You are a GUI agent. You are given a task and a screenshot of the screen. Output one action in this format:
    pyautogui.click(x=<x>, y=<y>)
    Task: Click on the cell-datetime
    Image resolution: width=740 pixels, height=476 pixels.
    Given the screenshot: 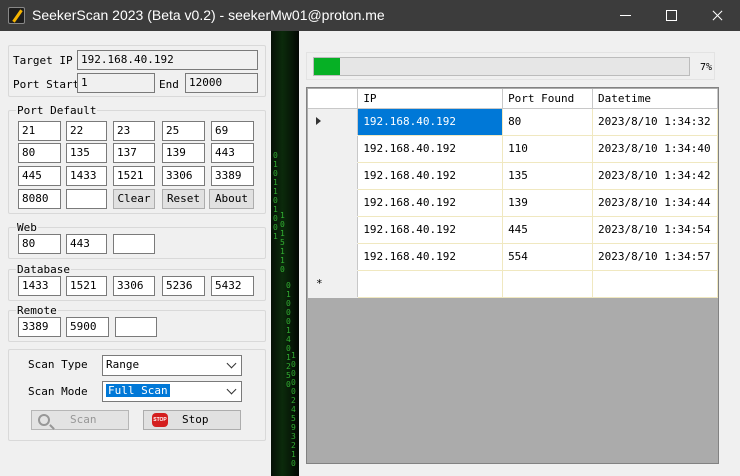 What is the action you would take?
    pyautogui.click(x=655, y=284)
    